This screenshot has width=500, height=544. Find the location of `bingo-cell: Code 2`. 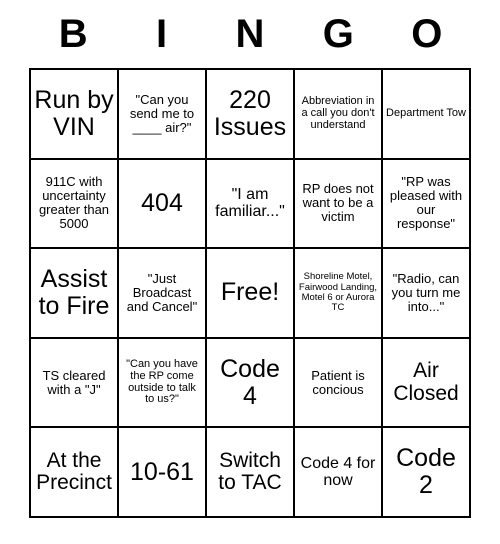

bingo-cell: Code 2 is located at coordinates (427, 473).